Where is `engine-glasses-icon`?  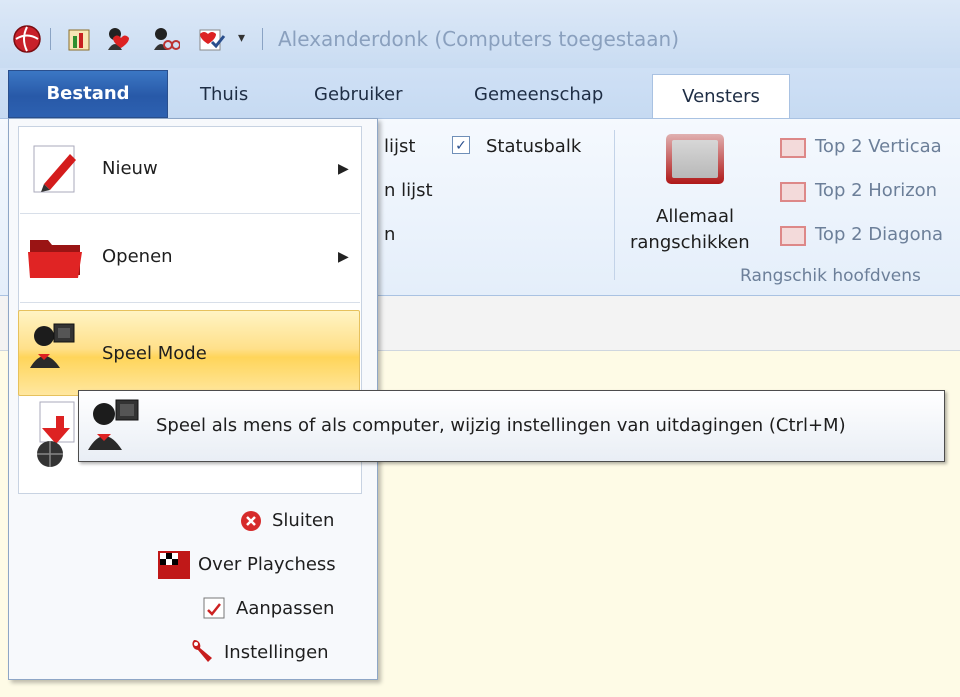
engine-glasses-icon is located at coordinates (165, 39).